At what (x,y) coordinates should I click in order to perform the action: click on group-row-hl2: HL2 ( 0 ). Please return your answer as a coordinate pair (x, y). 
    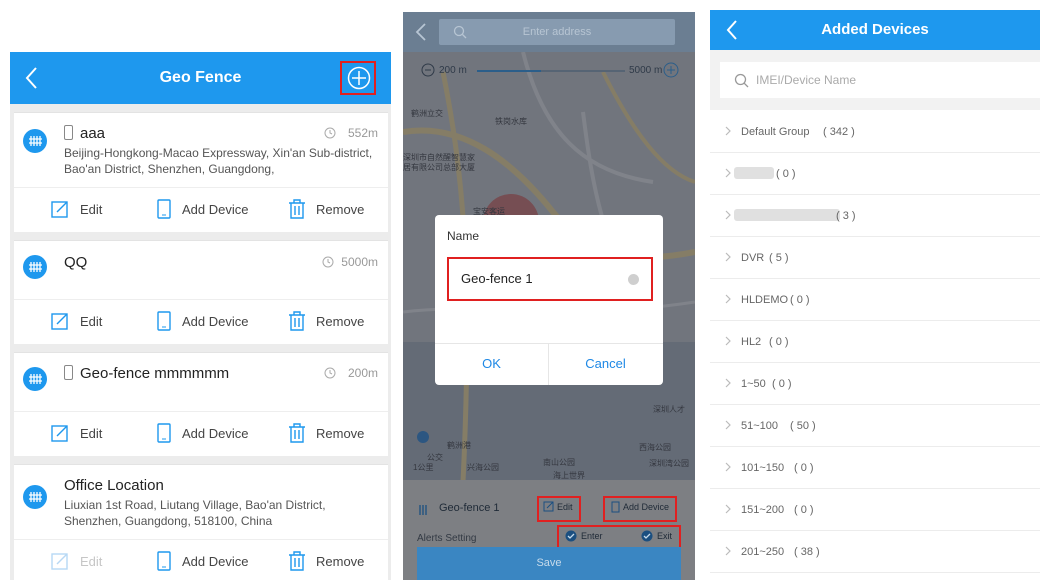
    Looking at the image, I should click on (875, 342).